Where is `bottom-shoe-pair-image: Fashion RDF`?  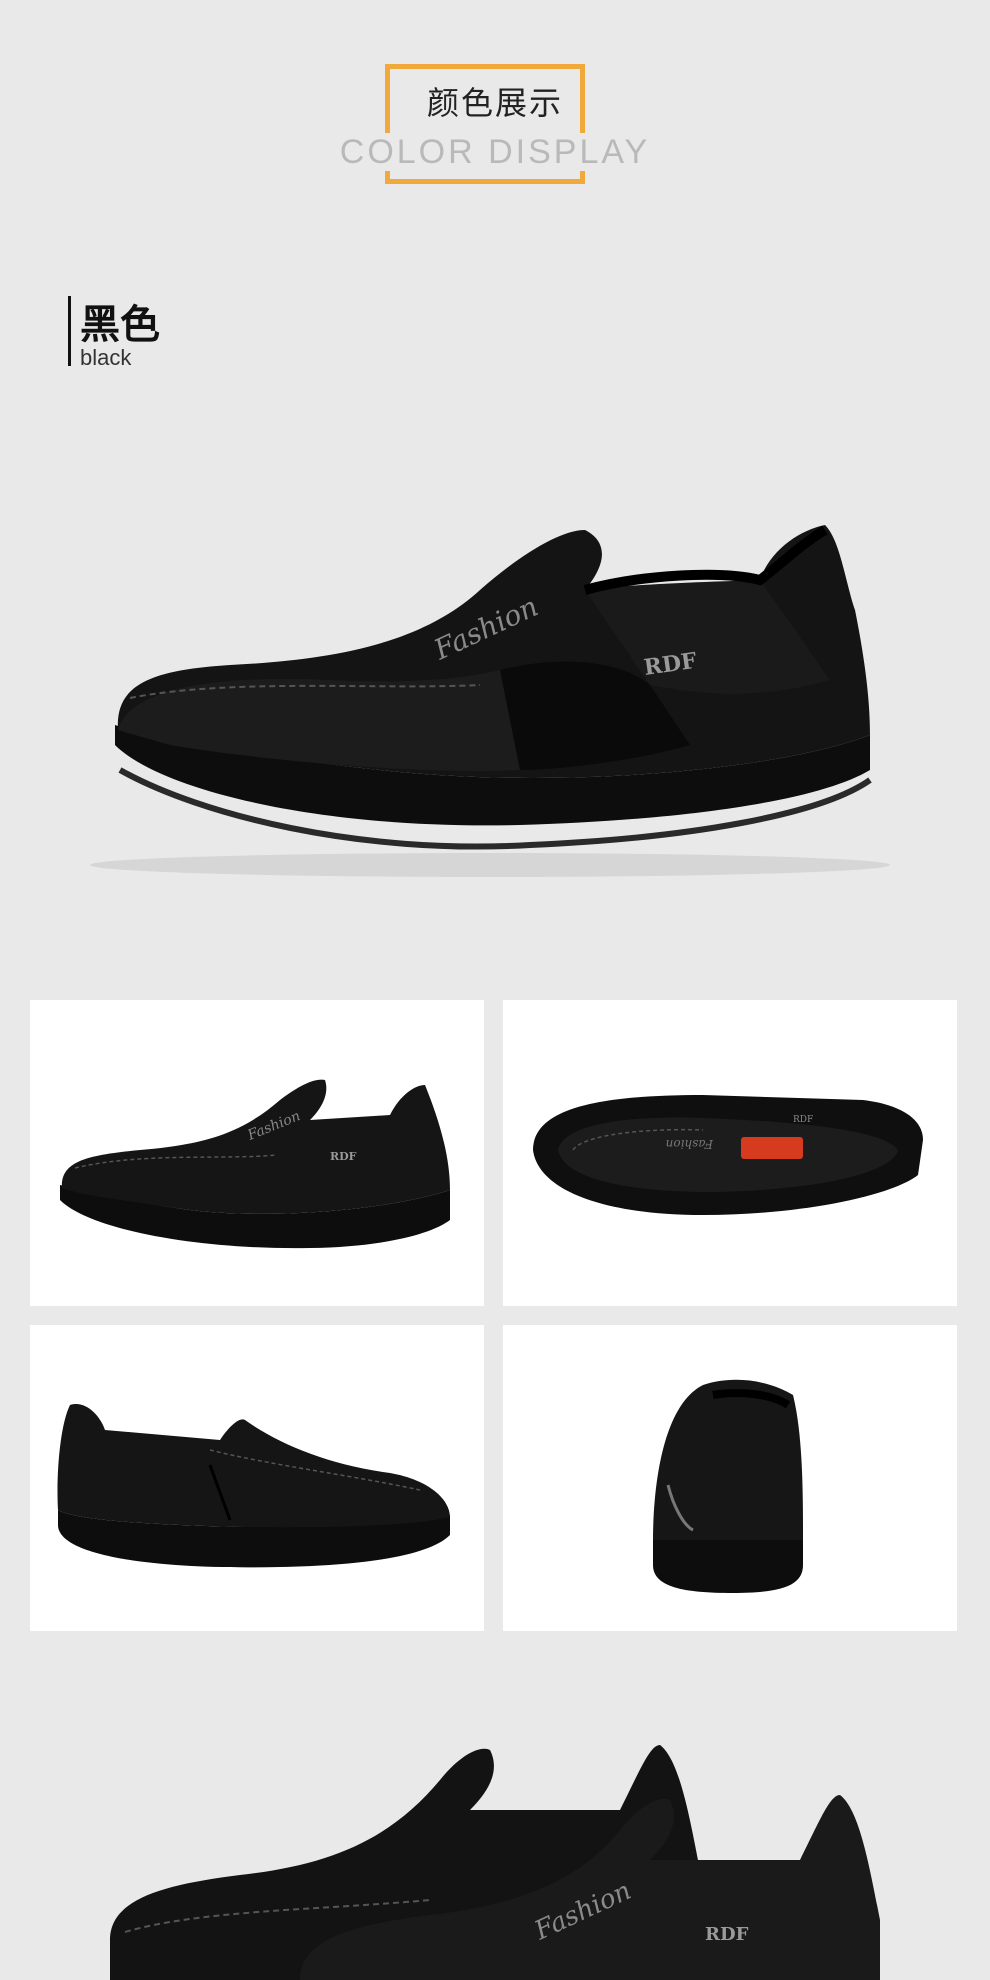
bottom-shoe-pair-image: Fashion RDF is located at coordinates (495, 1840).